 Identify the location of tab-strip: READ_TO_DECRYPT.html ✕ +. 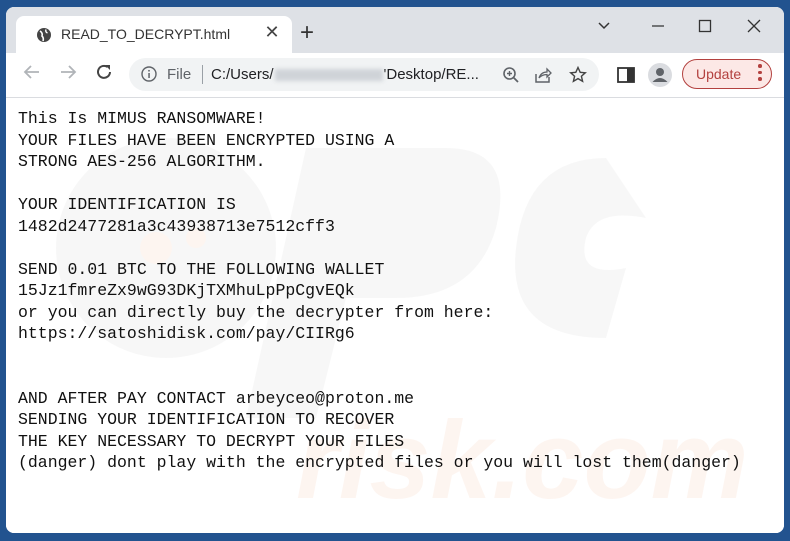
(395, 30).